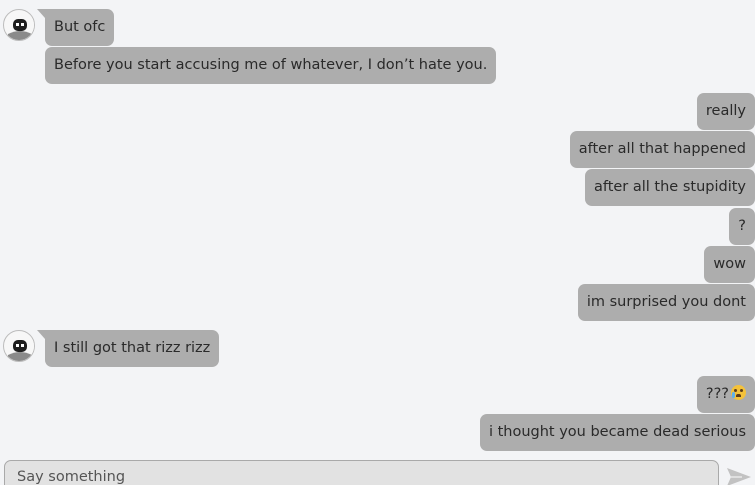  Describe the element at coordinates (361, 472) in the screenshot. I see `message-input` at that location.